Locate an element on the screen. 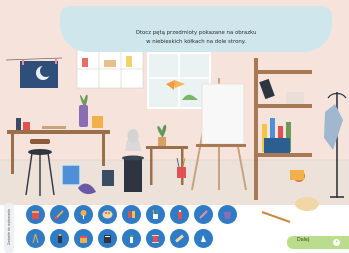 This screenshot has height=253, width=349. paint-bucket-icon is located at coordinates (35, 214).